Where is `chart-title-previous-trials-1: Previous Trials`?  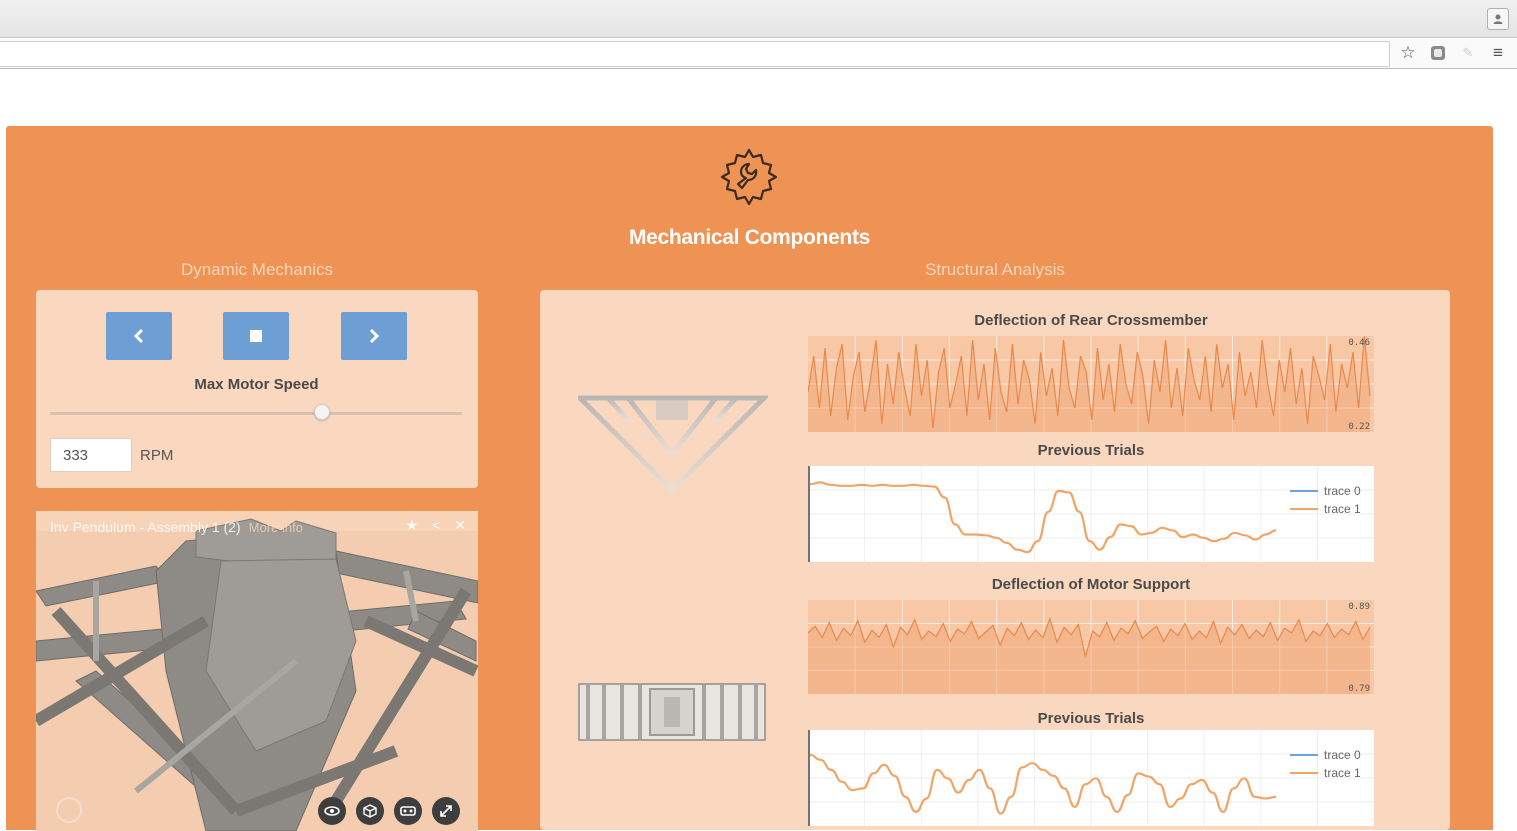 chart-title-previous-trials-1: Previous Trials is located at coordinates (1091, 450).